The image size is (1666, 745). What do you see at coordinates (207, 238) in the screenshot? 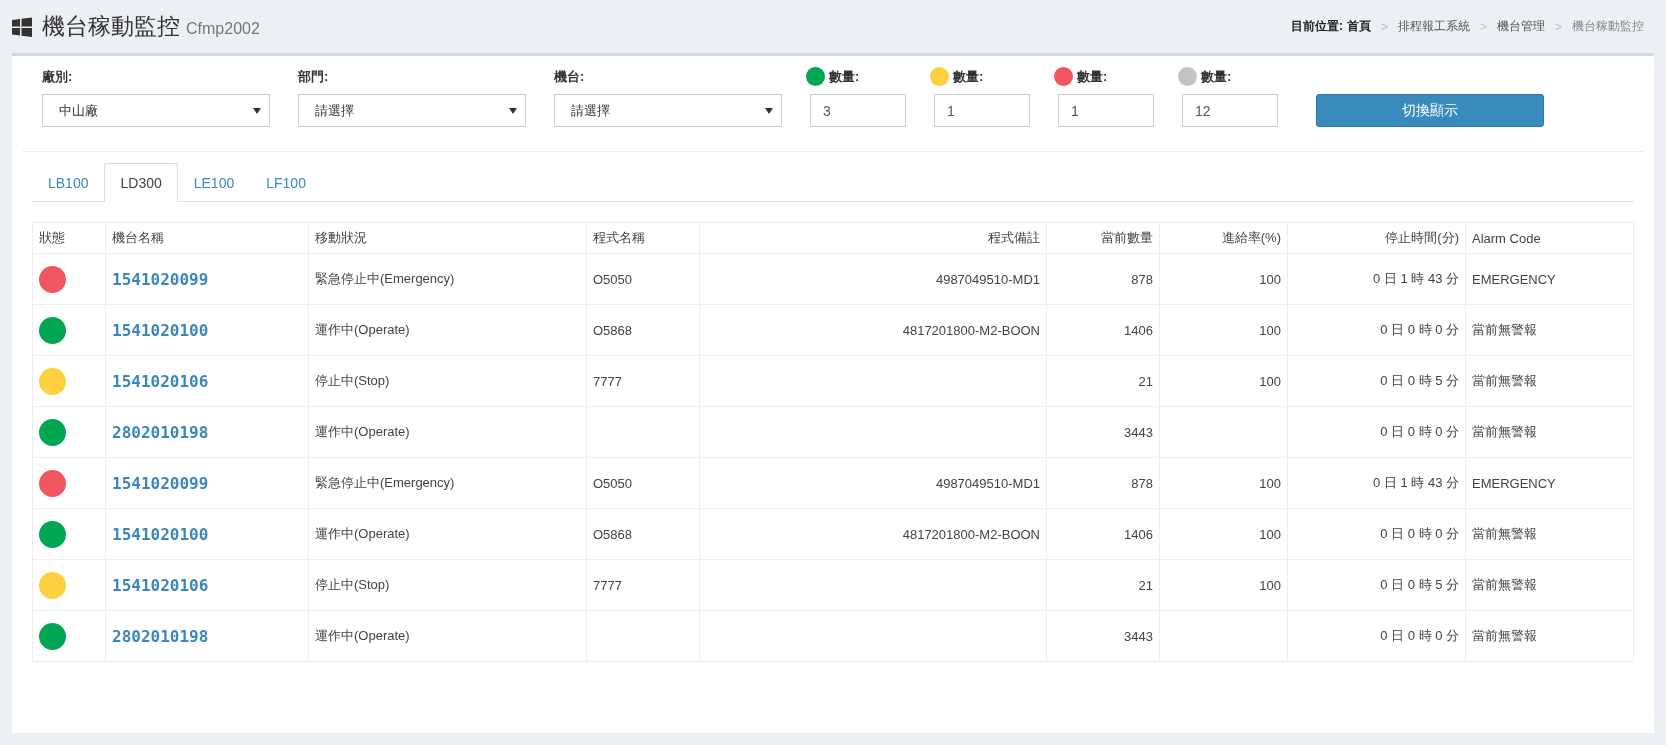
I see `column-header: 機台名稱` at bounding box center [207, 238].